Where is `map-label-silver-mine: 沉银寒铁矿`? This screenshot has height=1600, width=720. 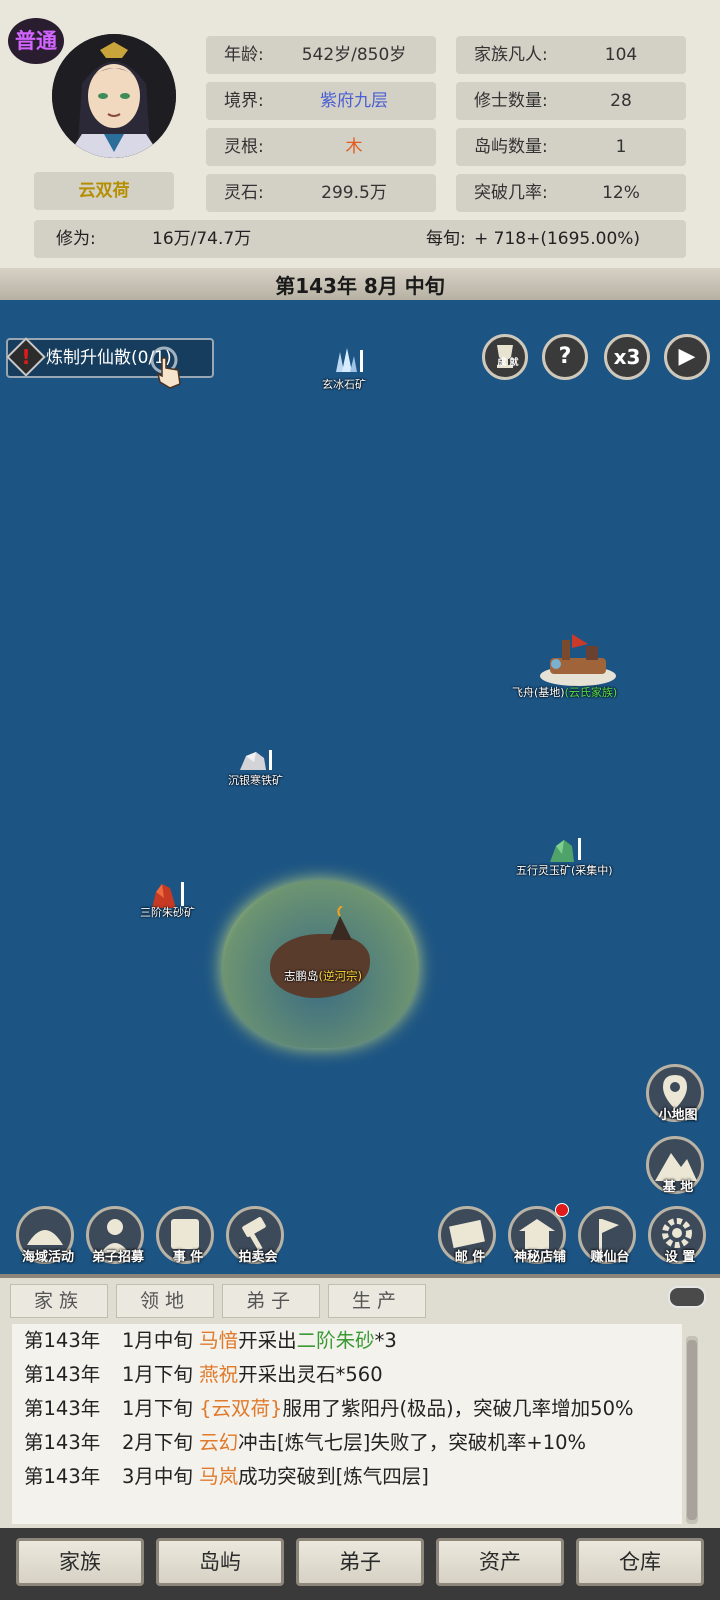
map-label-silver-mine: 沉银寒铁矿 is located at coordinates (255, 780).